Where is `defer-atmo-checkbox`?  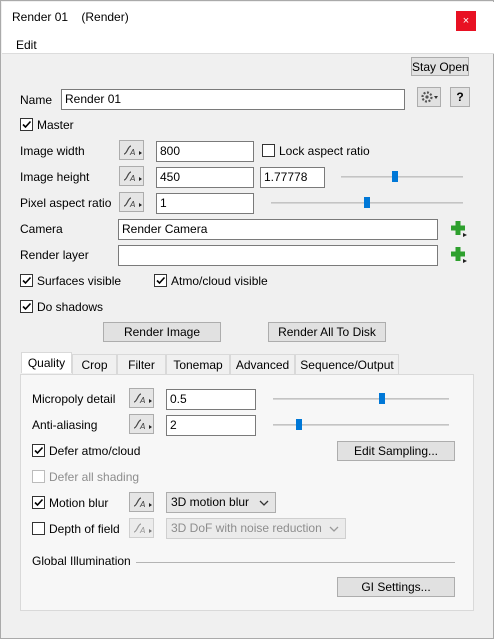
defer-atmo-checkbox is located at coordinates (38, 450).